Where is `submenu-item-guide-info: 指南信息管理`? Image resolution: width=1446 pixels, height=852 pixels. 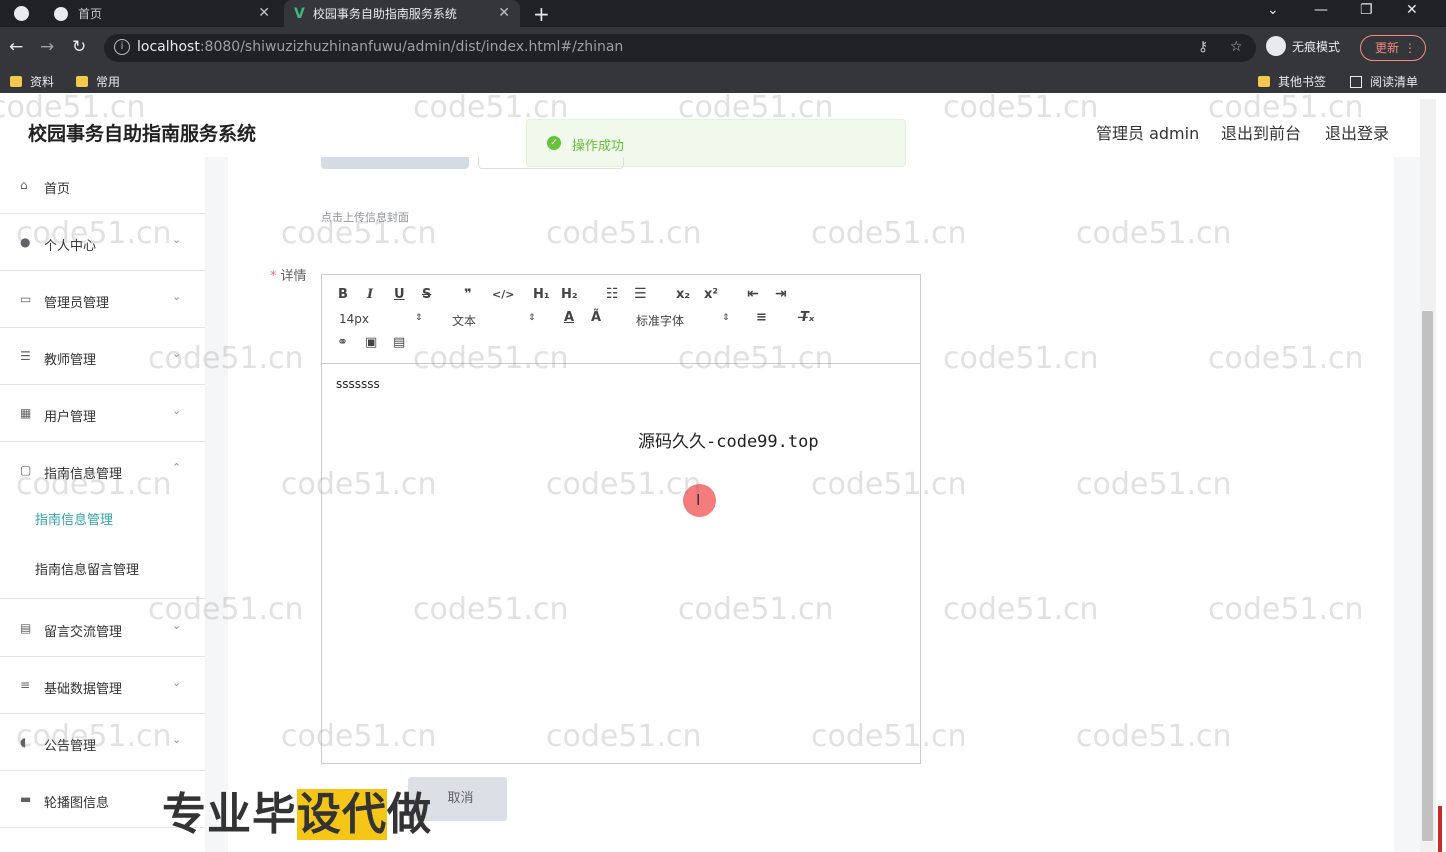
submenu-item-guide-info: 指南信息管理 is located at coordinates (102, 518).